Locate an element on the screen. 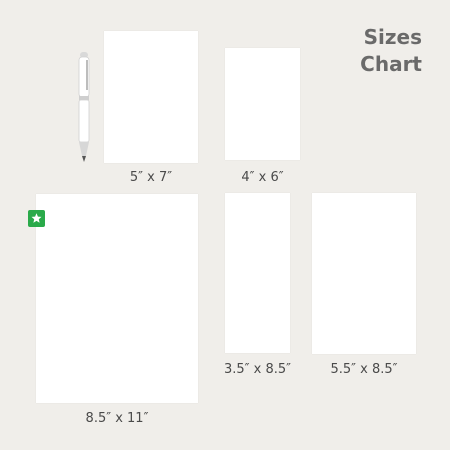 The image size is (450, 450). pen-icon is located at coordinates (84, 107).